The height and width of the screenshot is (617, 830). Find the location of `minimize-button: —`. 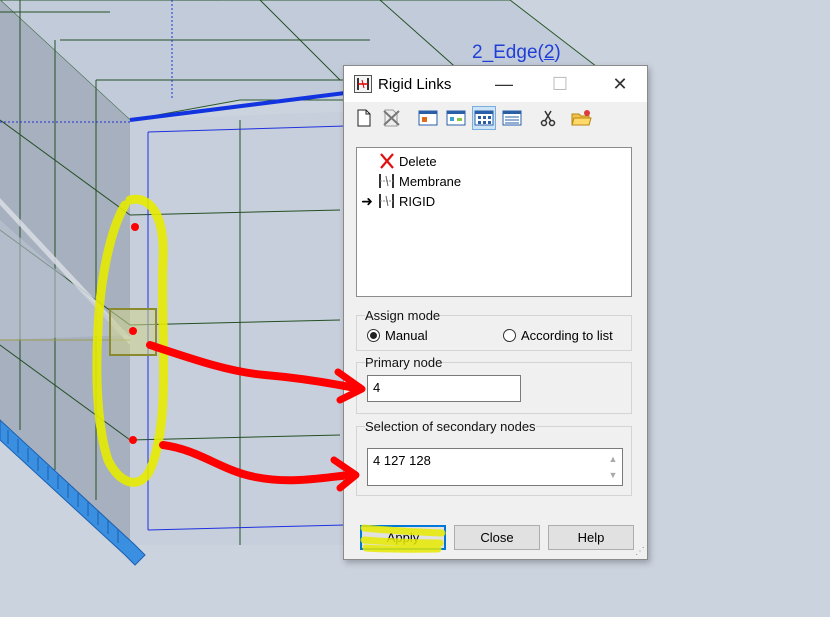

minimize-button: — is located at coordinates (504, 84).